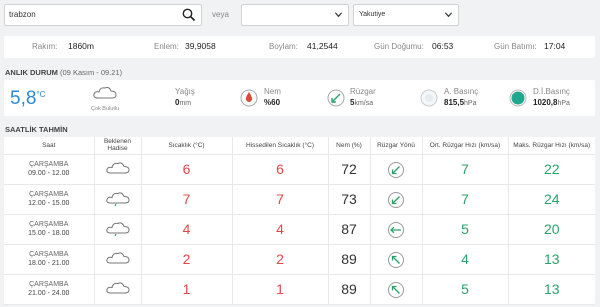 The image size is (600, 307). What do you see at coordinates (349, 169) in the screenshot?
I see `cell-humidity: 72` at bounding box center [349, 169].